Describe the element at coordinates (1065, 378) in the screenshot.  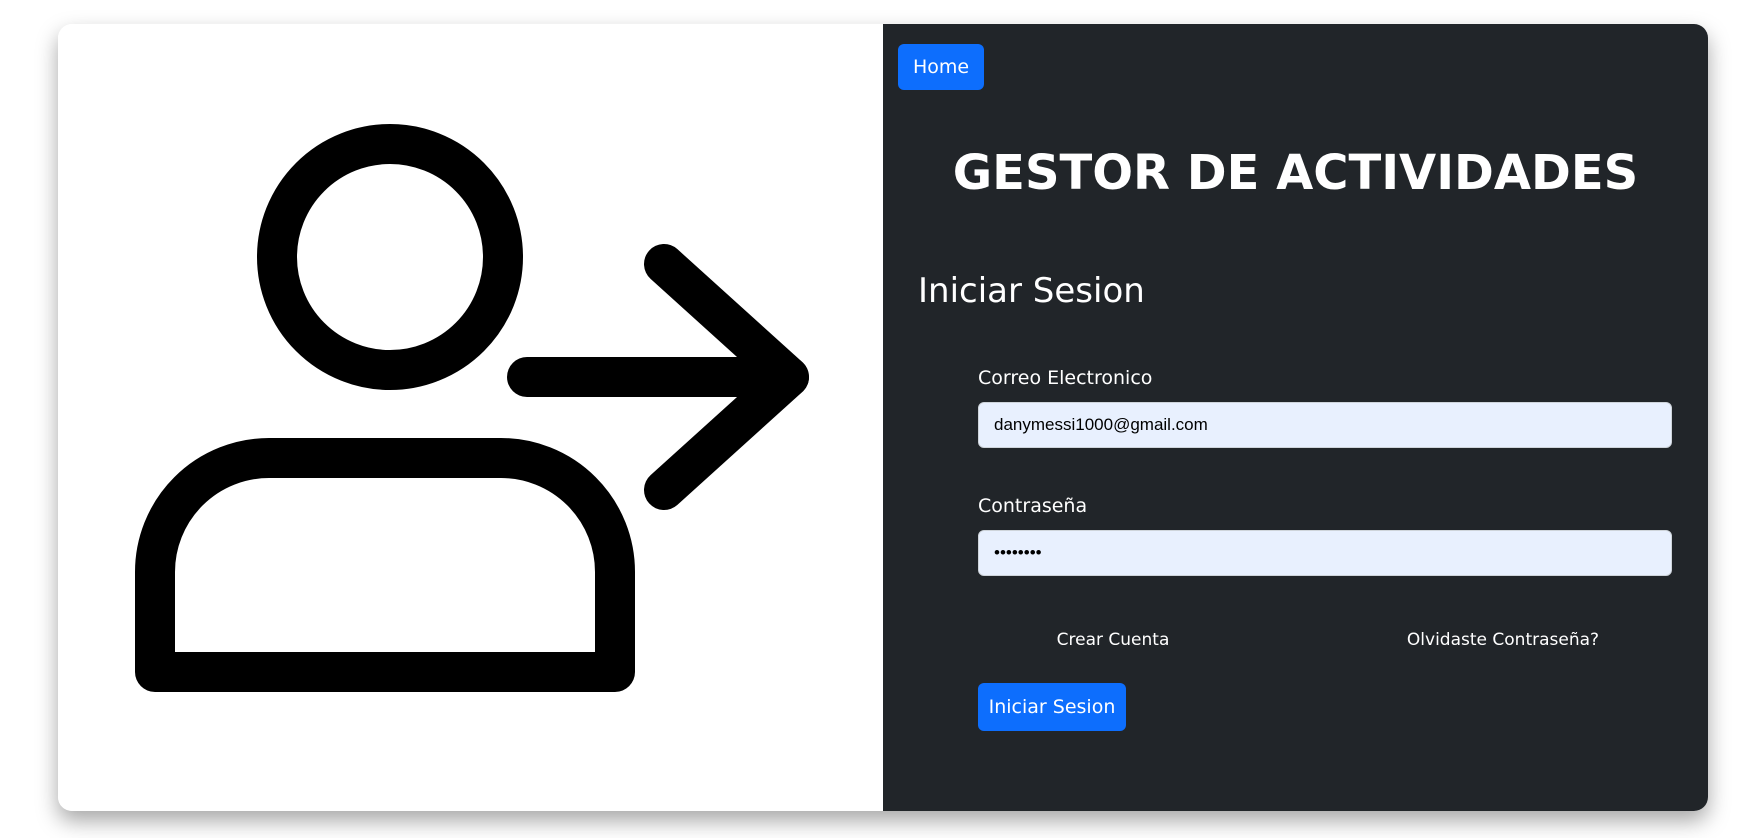
I see `email-label: Correo Electronico` at that location.